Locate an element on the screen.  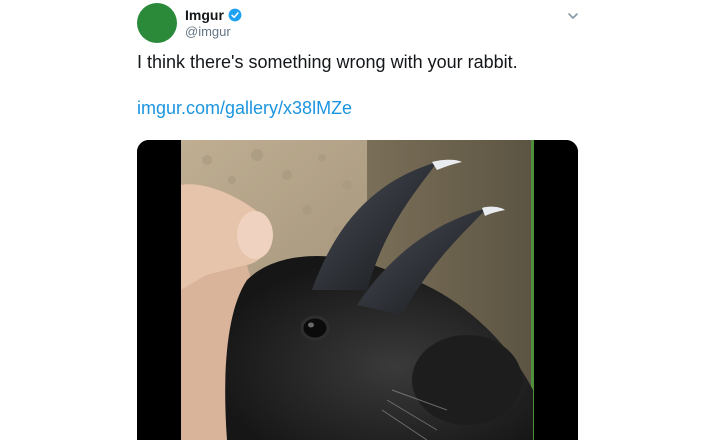
author-name-row: Imgur is located at coordinates (213, 15).